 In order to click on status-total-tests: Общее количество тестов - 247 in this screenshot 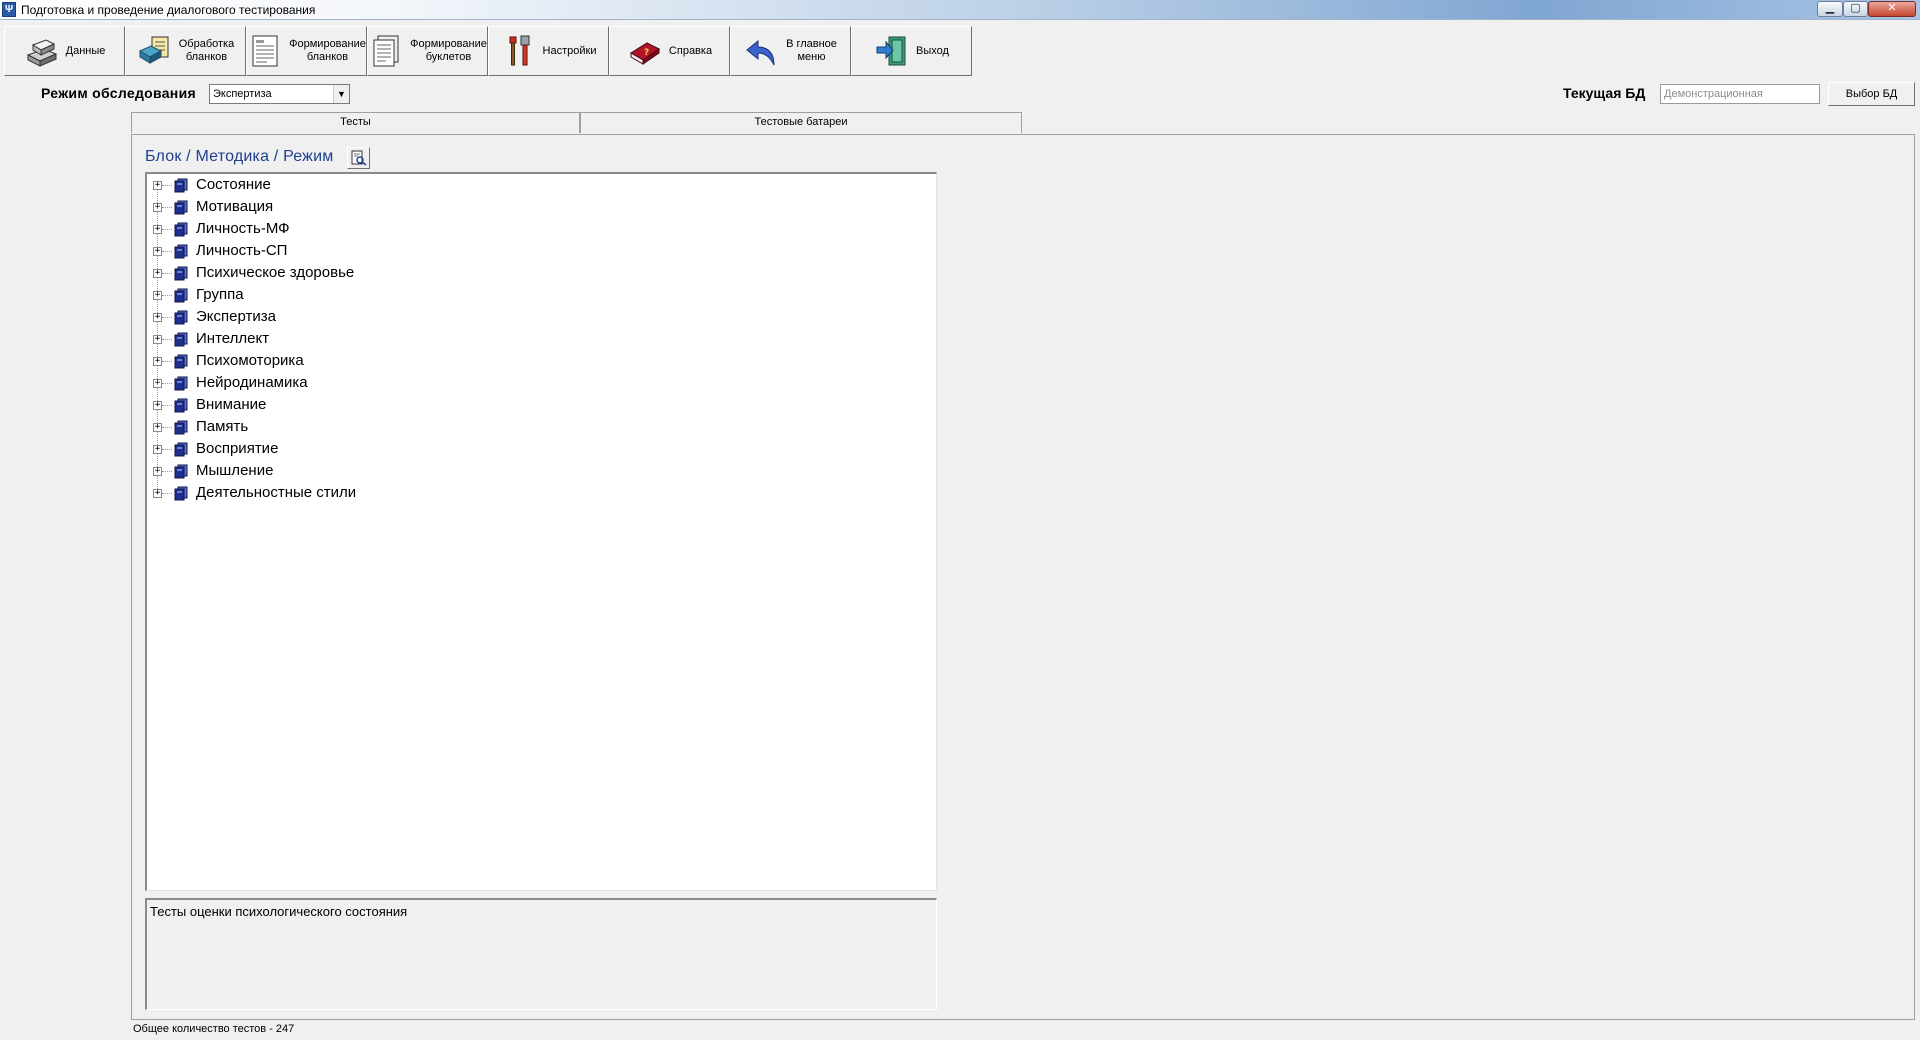, I will do `click(214, 1029)`.